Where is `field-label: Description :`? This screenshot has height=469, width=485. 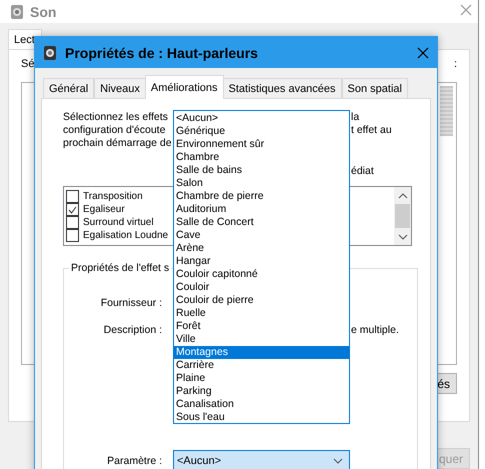 field-label: Description : is located at coordinates (132, 330).